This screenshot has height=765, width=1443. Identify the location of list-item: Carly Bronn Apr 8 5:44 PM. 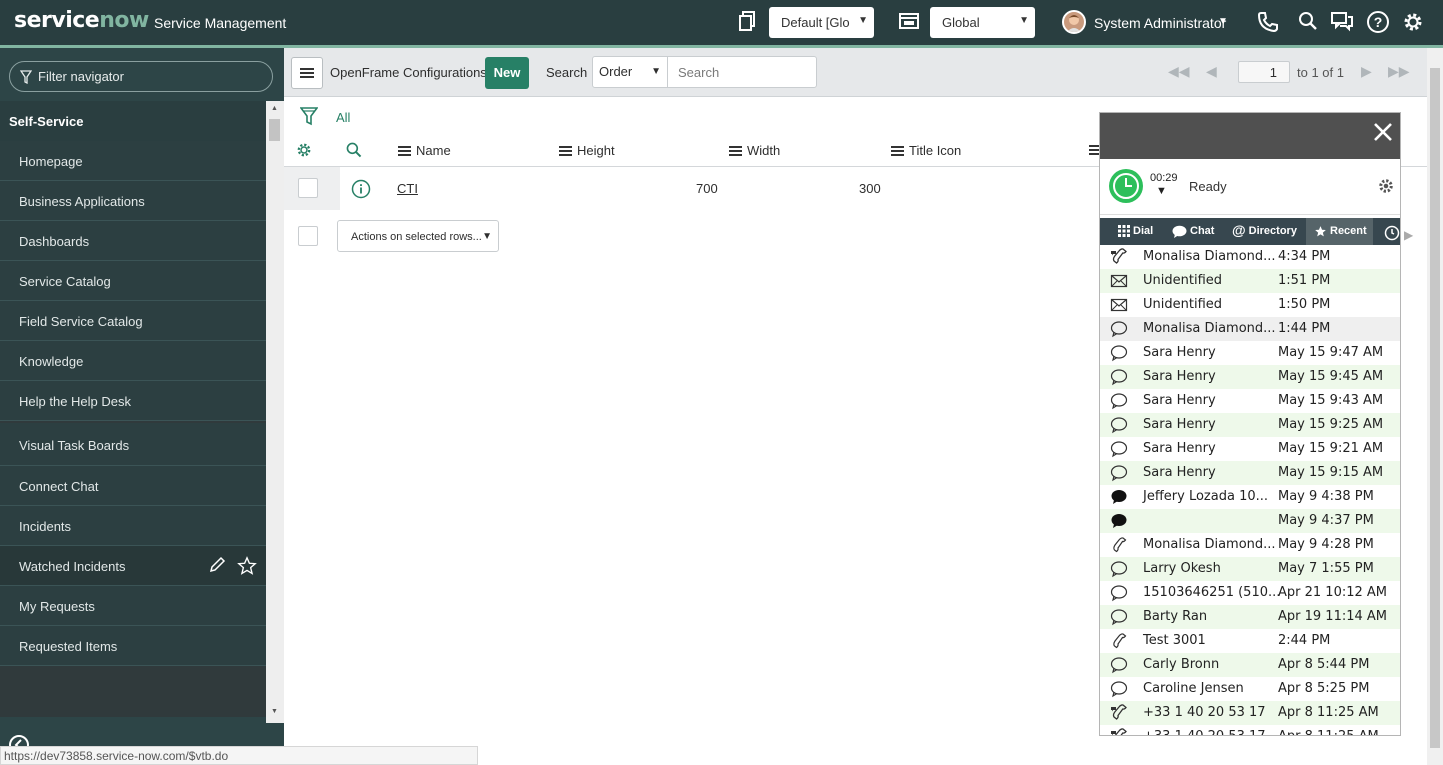
(1250, 665).